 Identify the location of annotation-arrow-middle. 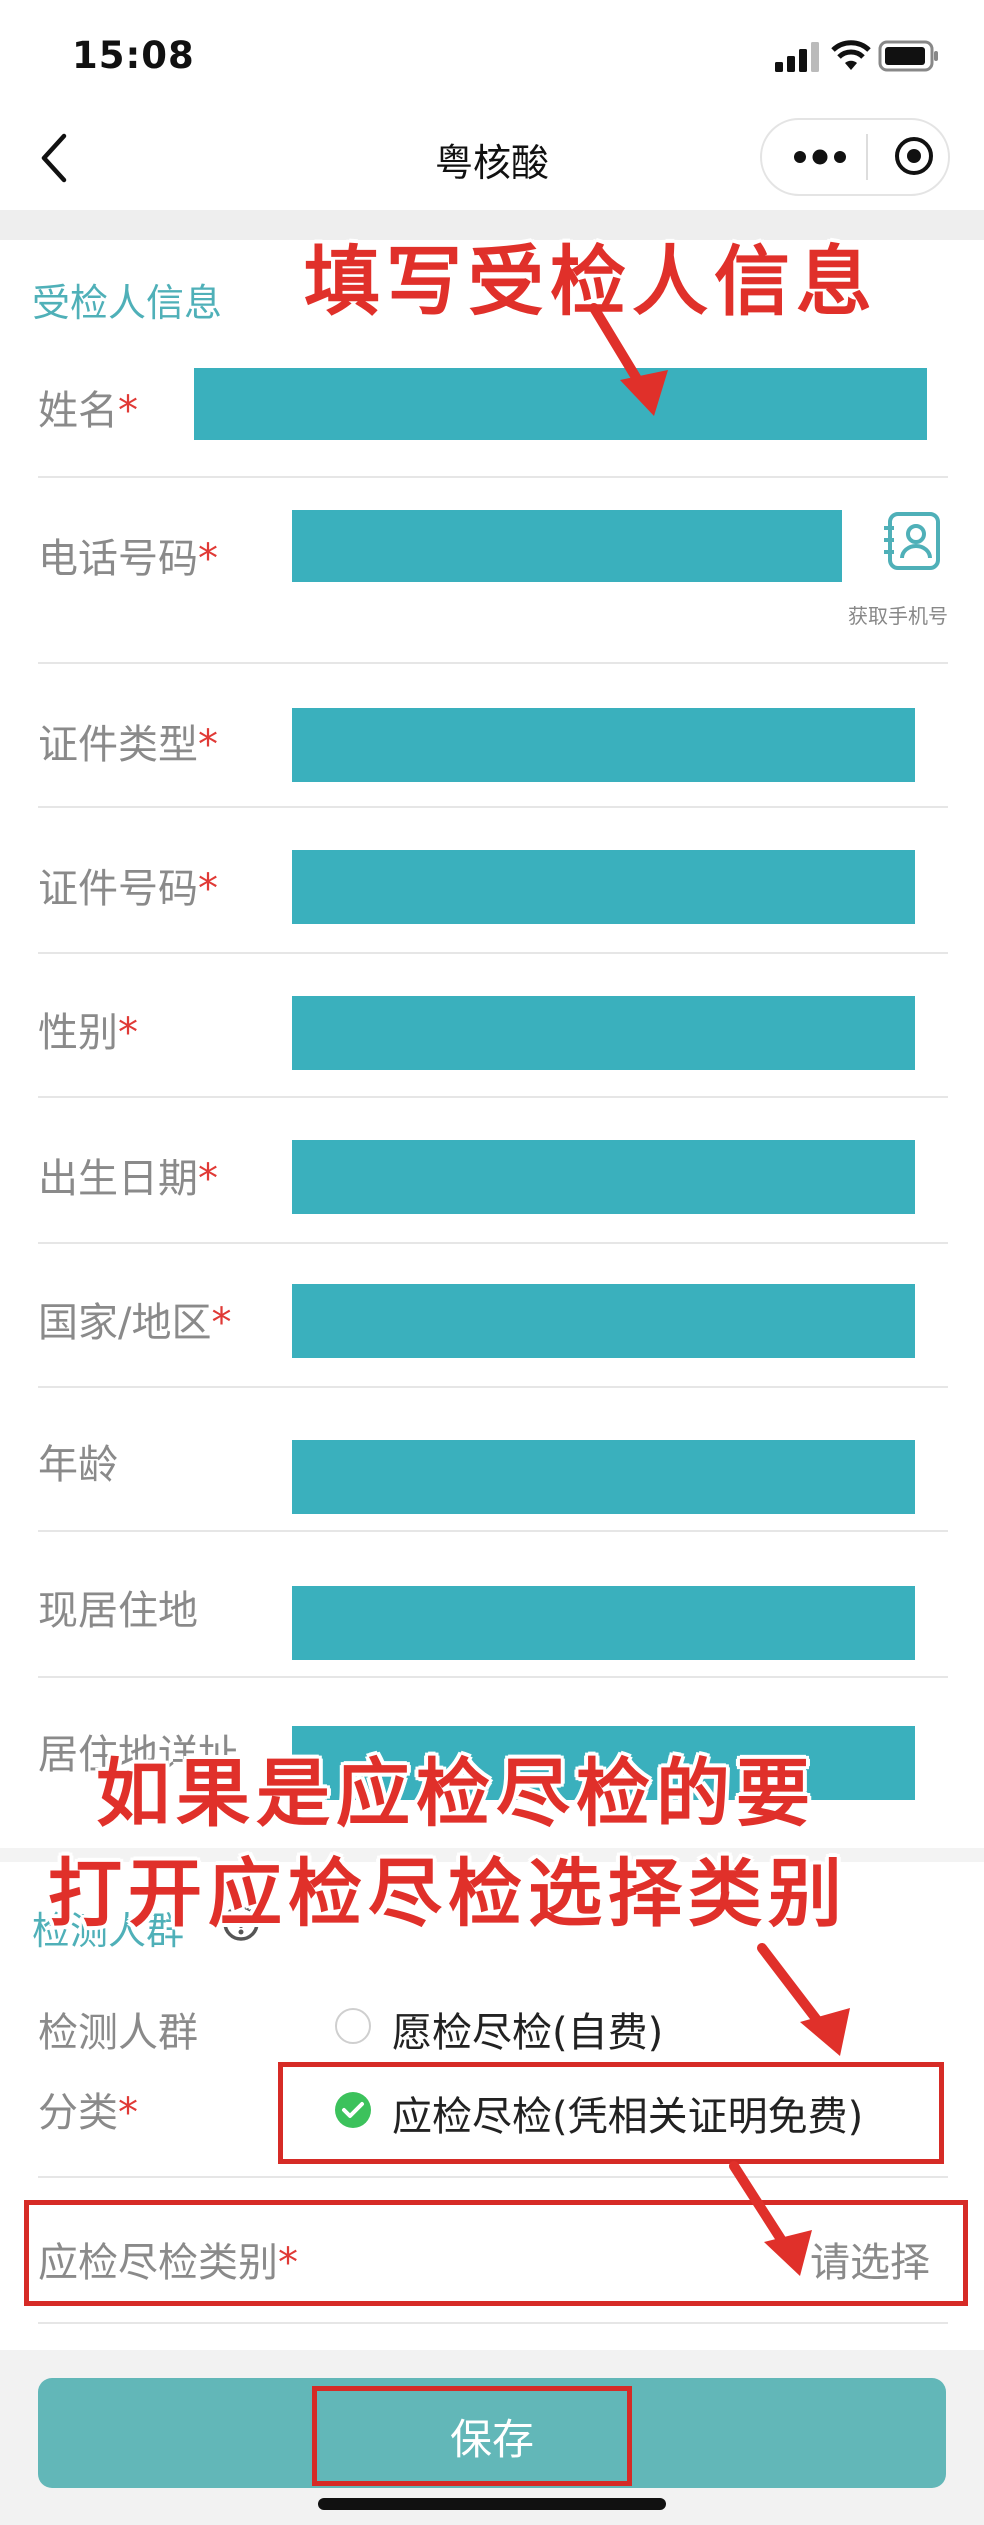
(803, 1999).